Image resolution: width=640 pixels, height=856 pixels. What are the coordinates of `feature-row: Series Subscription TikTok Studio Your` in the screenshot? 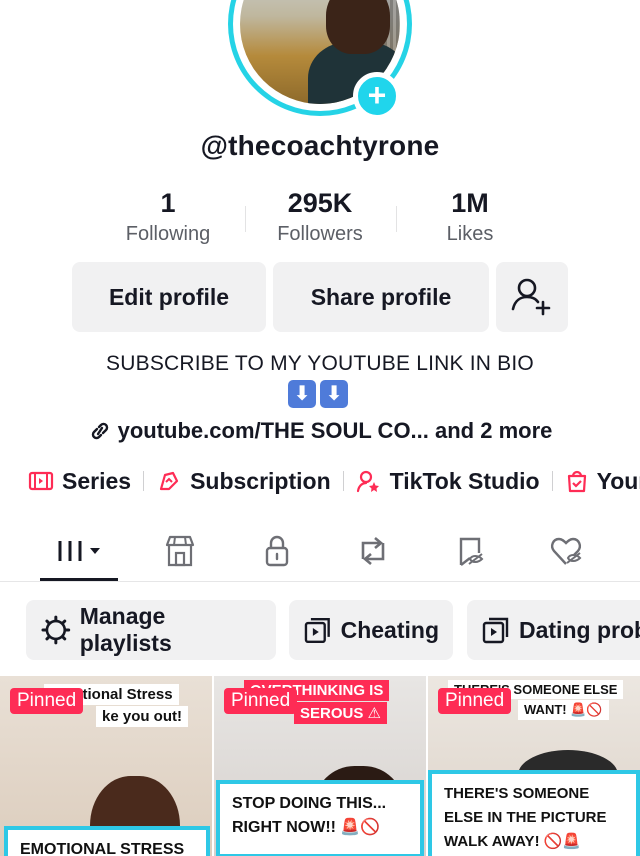 It's located at (334, 481).